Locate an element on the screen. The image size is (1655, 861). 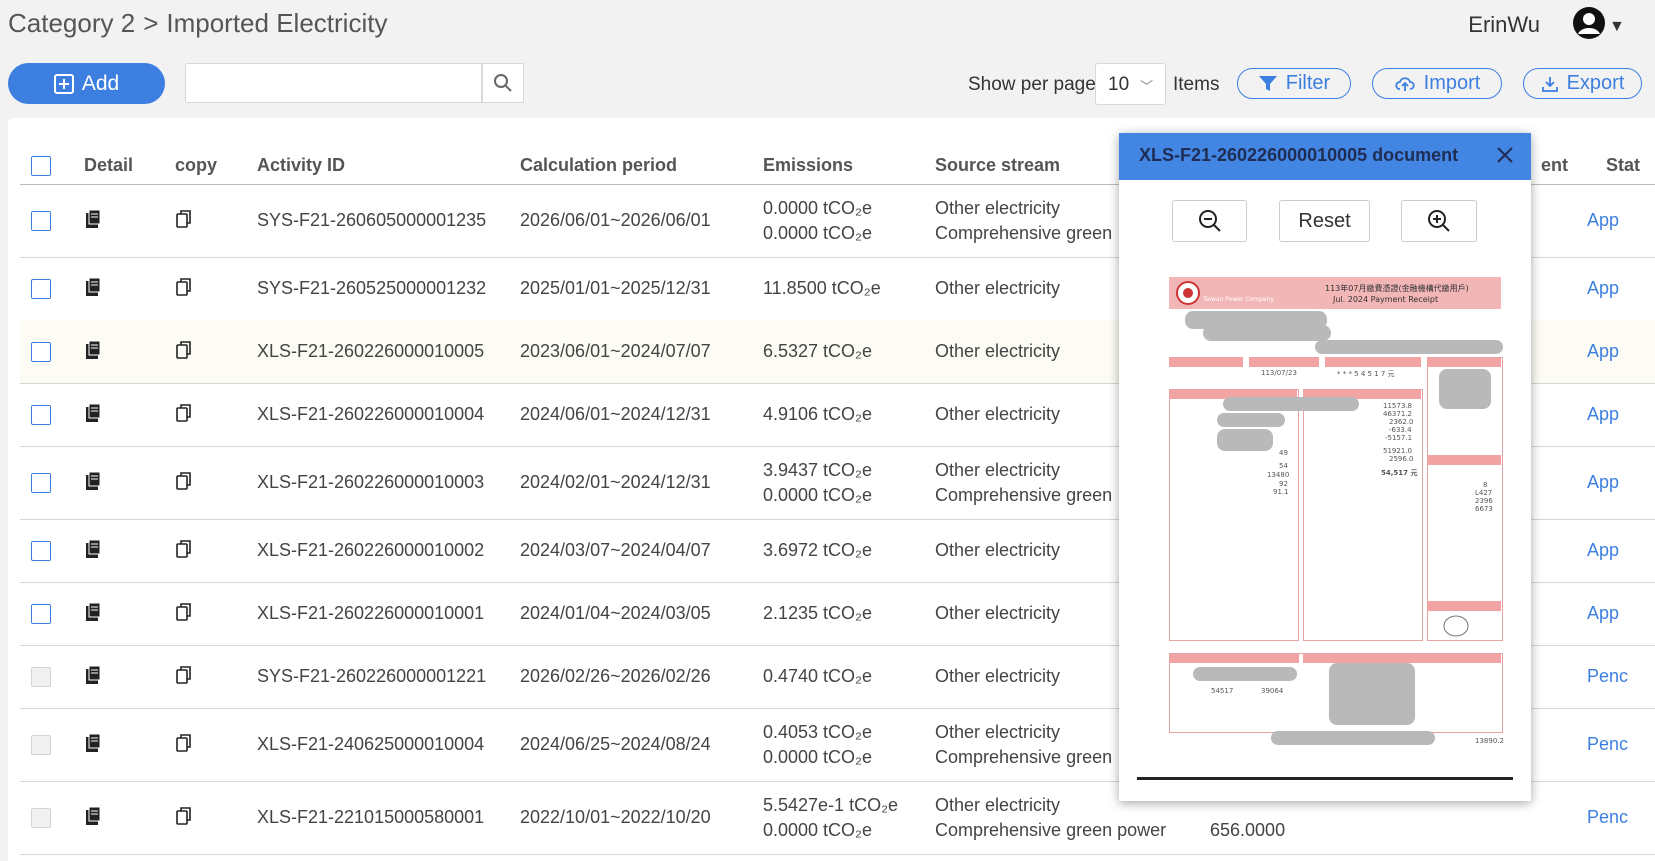
add-label: Add is located at coordinates (100, 83).